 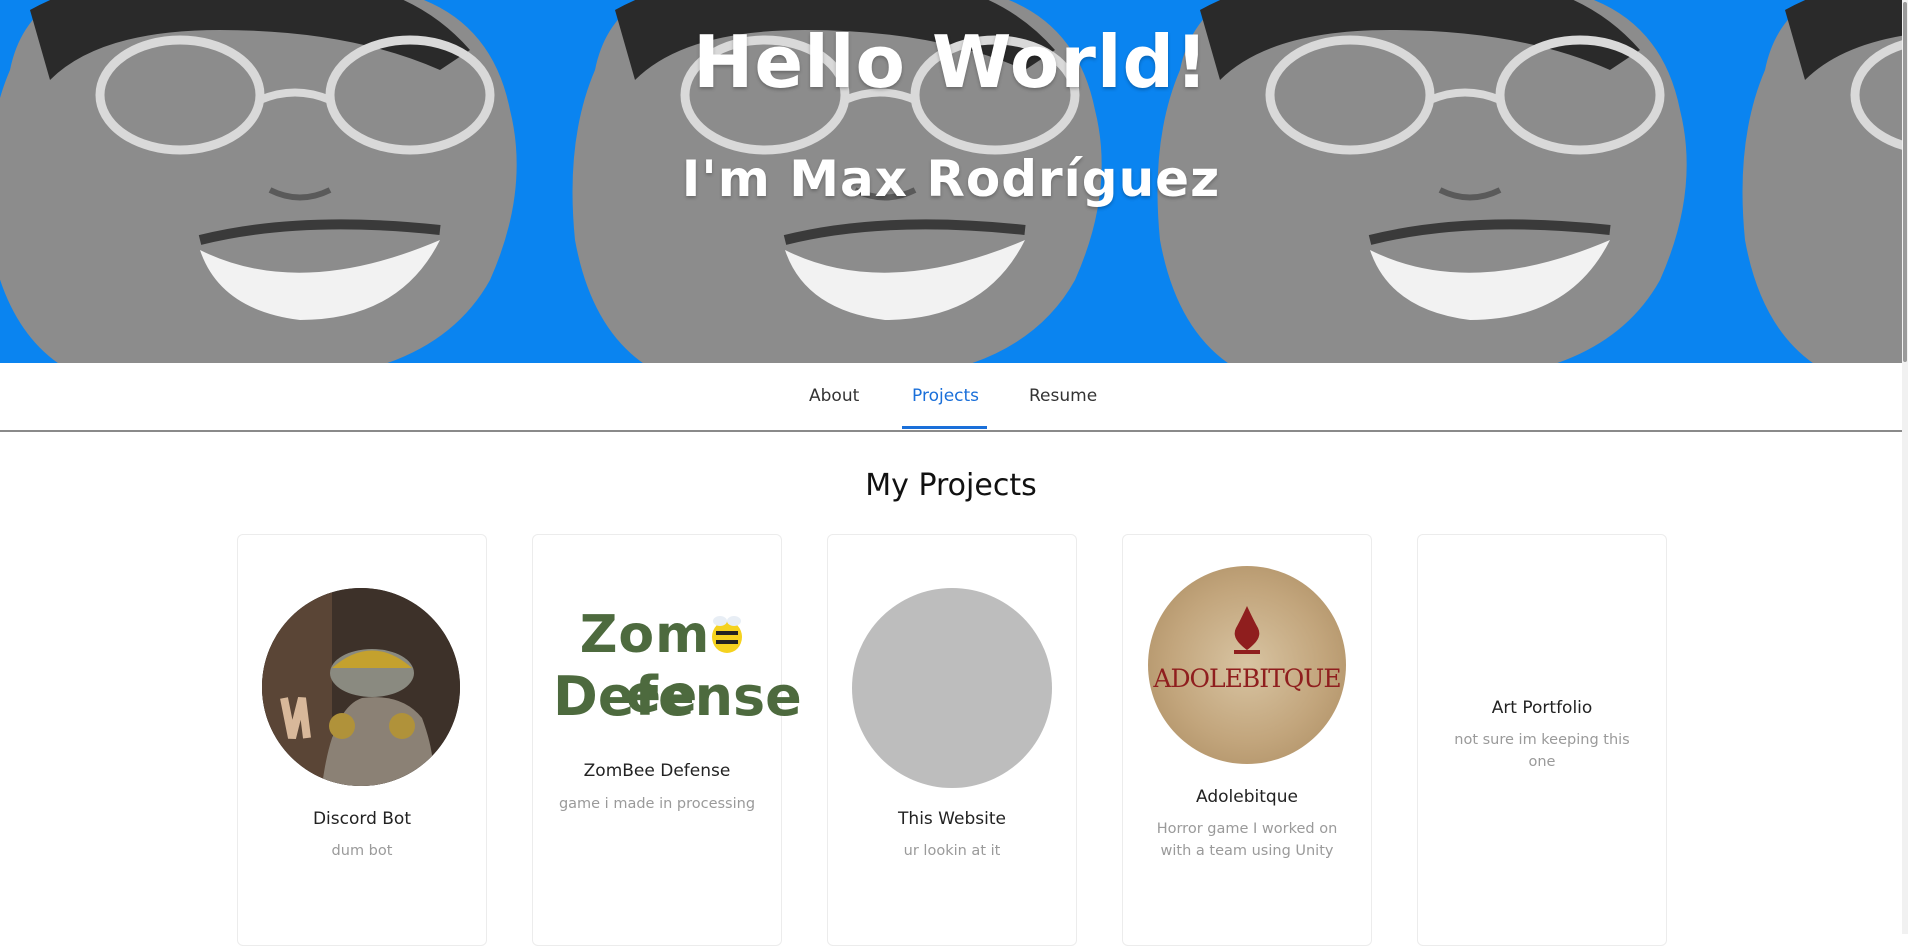 I want to click on project-title: This Website, so click(x=952, y=819).